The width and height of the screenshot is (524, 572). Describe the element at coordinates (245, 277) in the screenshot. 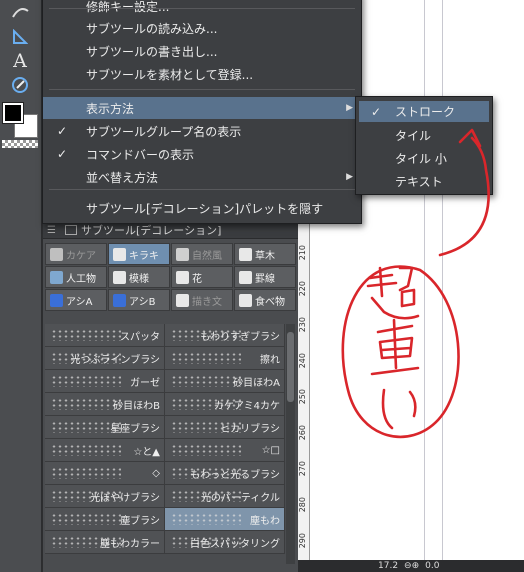

I see `ruled-line-icon` at that location.